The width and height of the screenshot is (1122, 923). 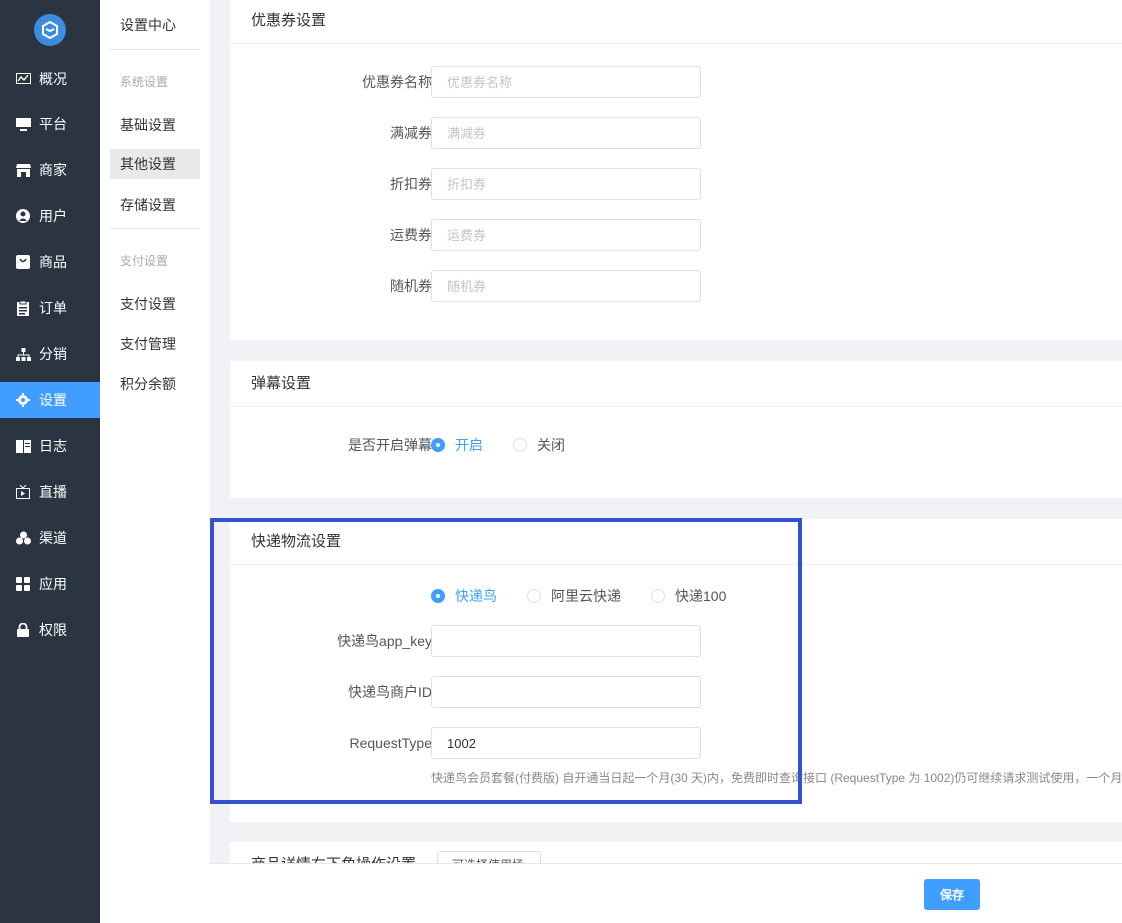 I want to click on field-label: 随机券, so click(x=411, y=286).